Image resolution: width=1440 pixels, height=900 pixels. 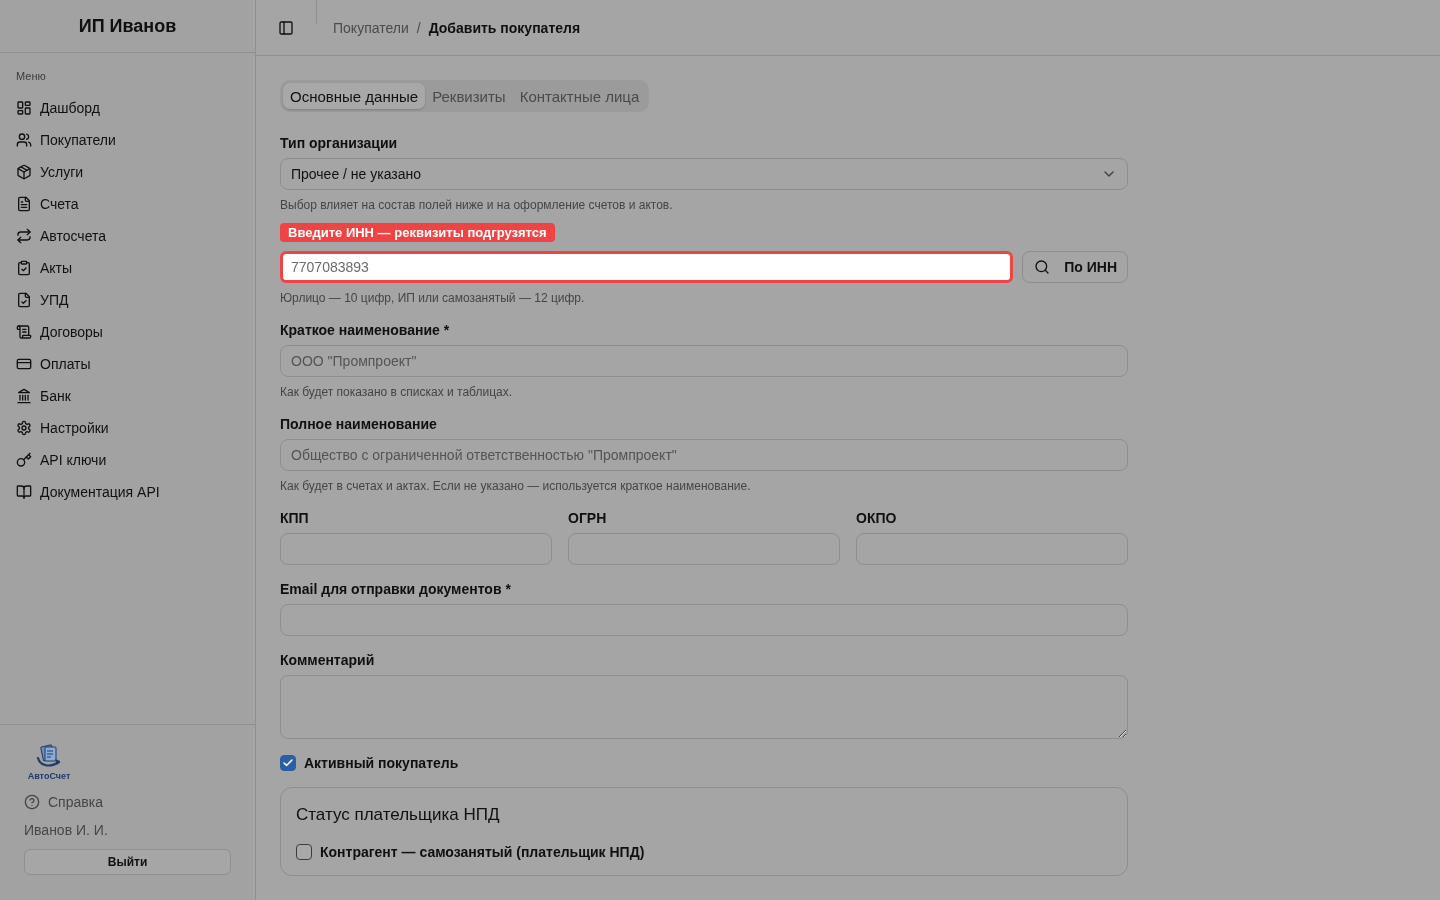 I want to click on sidebar-item: Документация API, so click(x=127, y=492).